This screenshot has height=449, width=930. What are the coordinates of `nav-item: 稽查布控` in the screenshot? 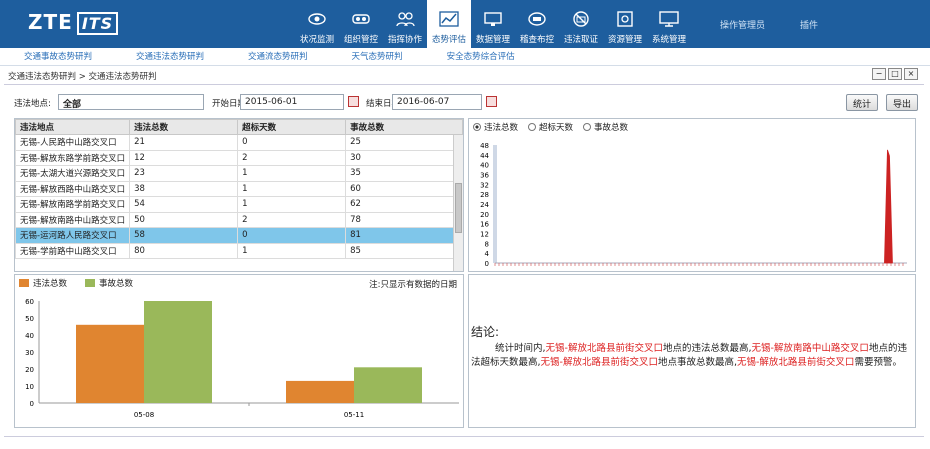 It's located at (537, 24).